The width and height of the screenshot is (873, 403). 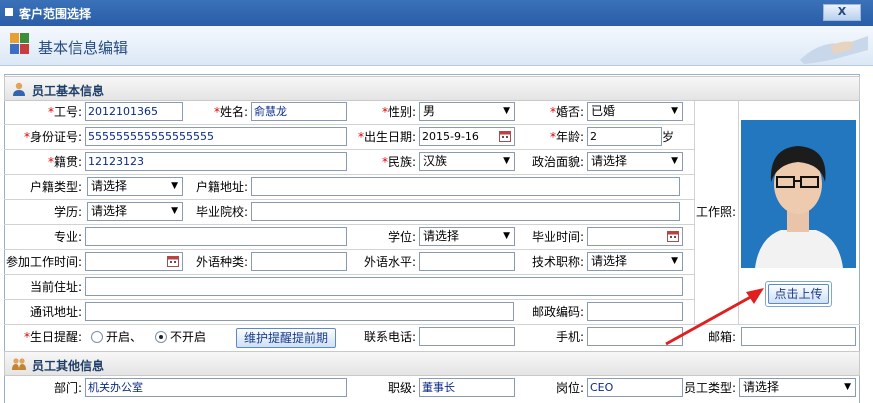 What do you see at coordinates (43, 262) in the screenshot?
I see `work-start-label: 参加工作时间:` at bounding box center [43, 262].